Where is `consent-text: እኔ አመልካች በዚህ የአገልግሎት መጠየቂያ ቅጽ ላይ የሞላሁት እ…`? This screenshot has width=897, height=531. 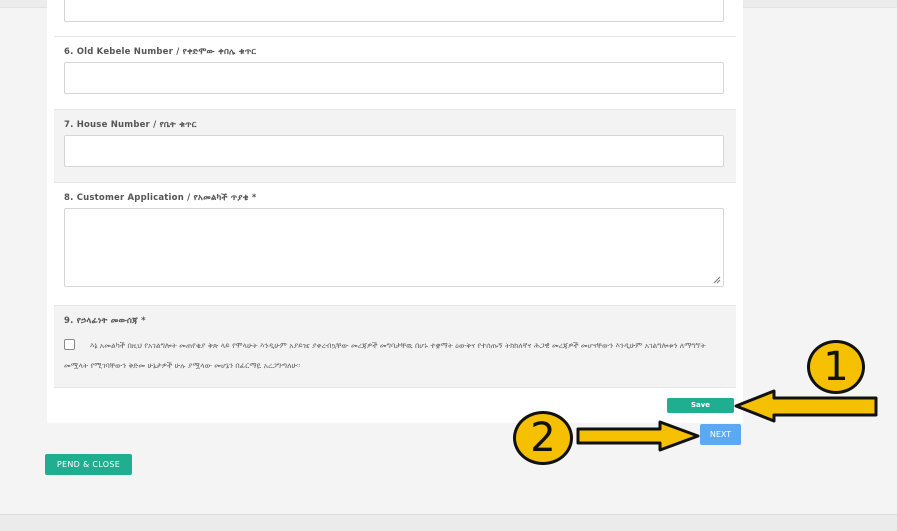 consent-text: እኔ አመልካች በዚህ የአገልግሎት መጠየቂያ ቅጽ ላይ የሞላሁት እ… is located at coordinates (385, 355).